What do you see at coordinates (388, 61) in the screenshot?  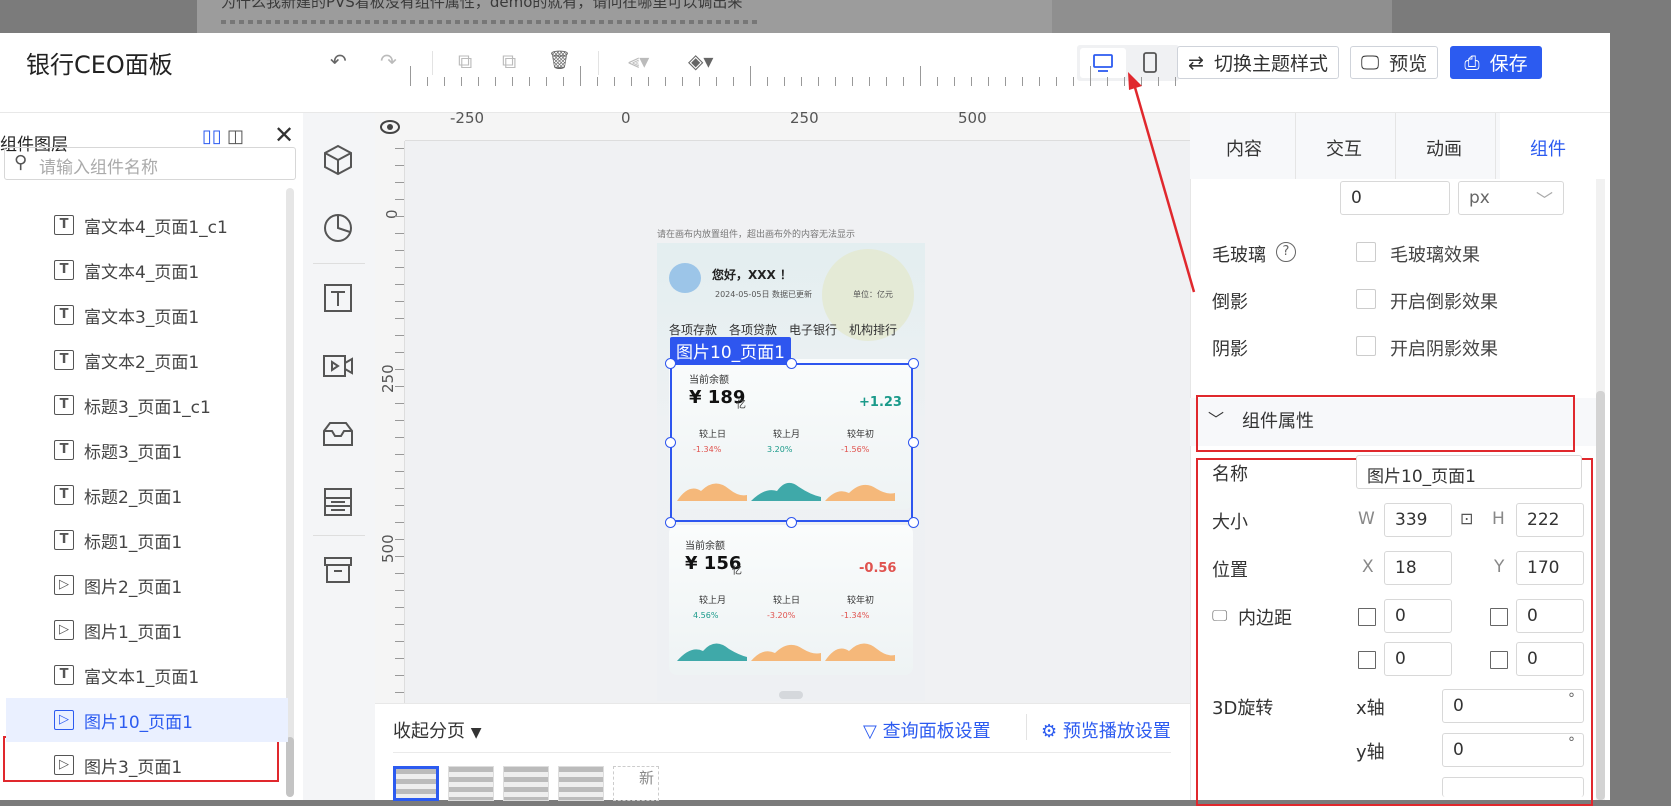 I see `redo-icon: ↷` at bounding box center [388, 61].